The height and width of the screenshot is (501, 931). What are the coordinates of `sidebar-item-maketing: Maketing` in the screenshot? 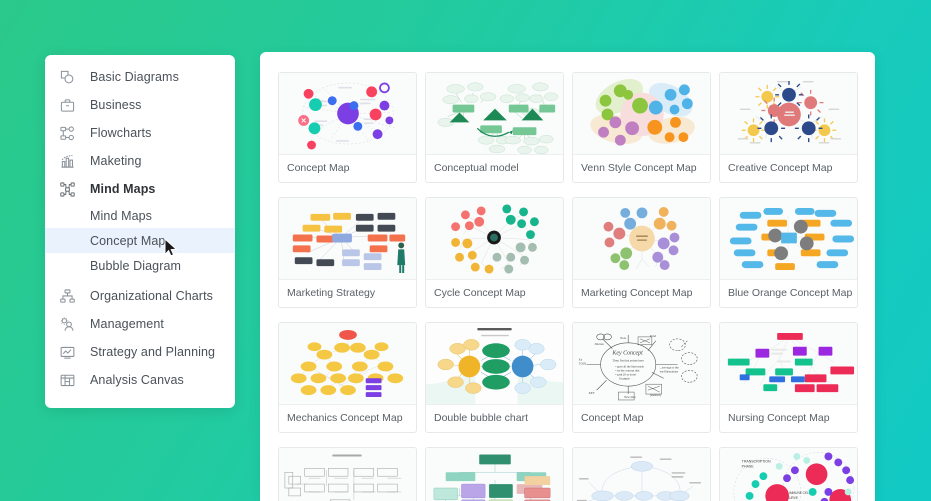 It's located at (140, 161).